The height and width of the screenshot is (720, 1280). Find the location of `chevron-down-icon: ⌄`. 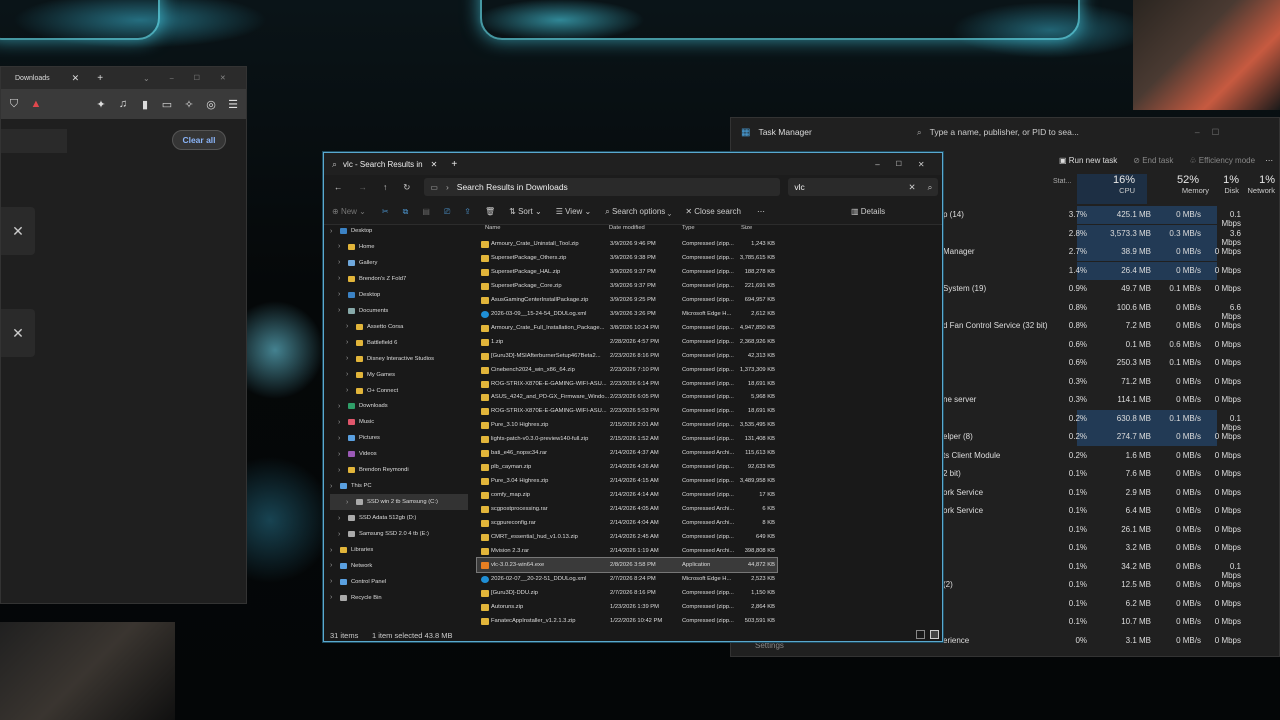

chevron-down-icon: ⌄ is located at coordinates (146, 78).